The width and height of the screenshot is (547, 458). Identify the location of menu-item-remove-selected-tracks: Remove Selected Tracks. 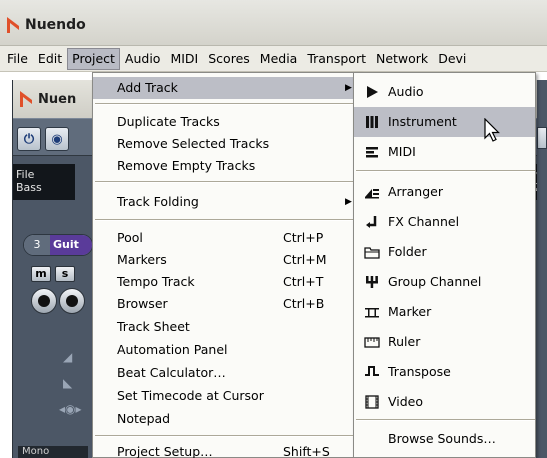
(226, 144).